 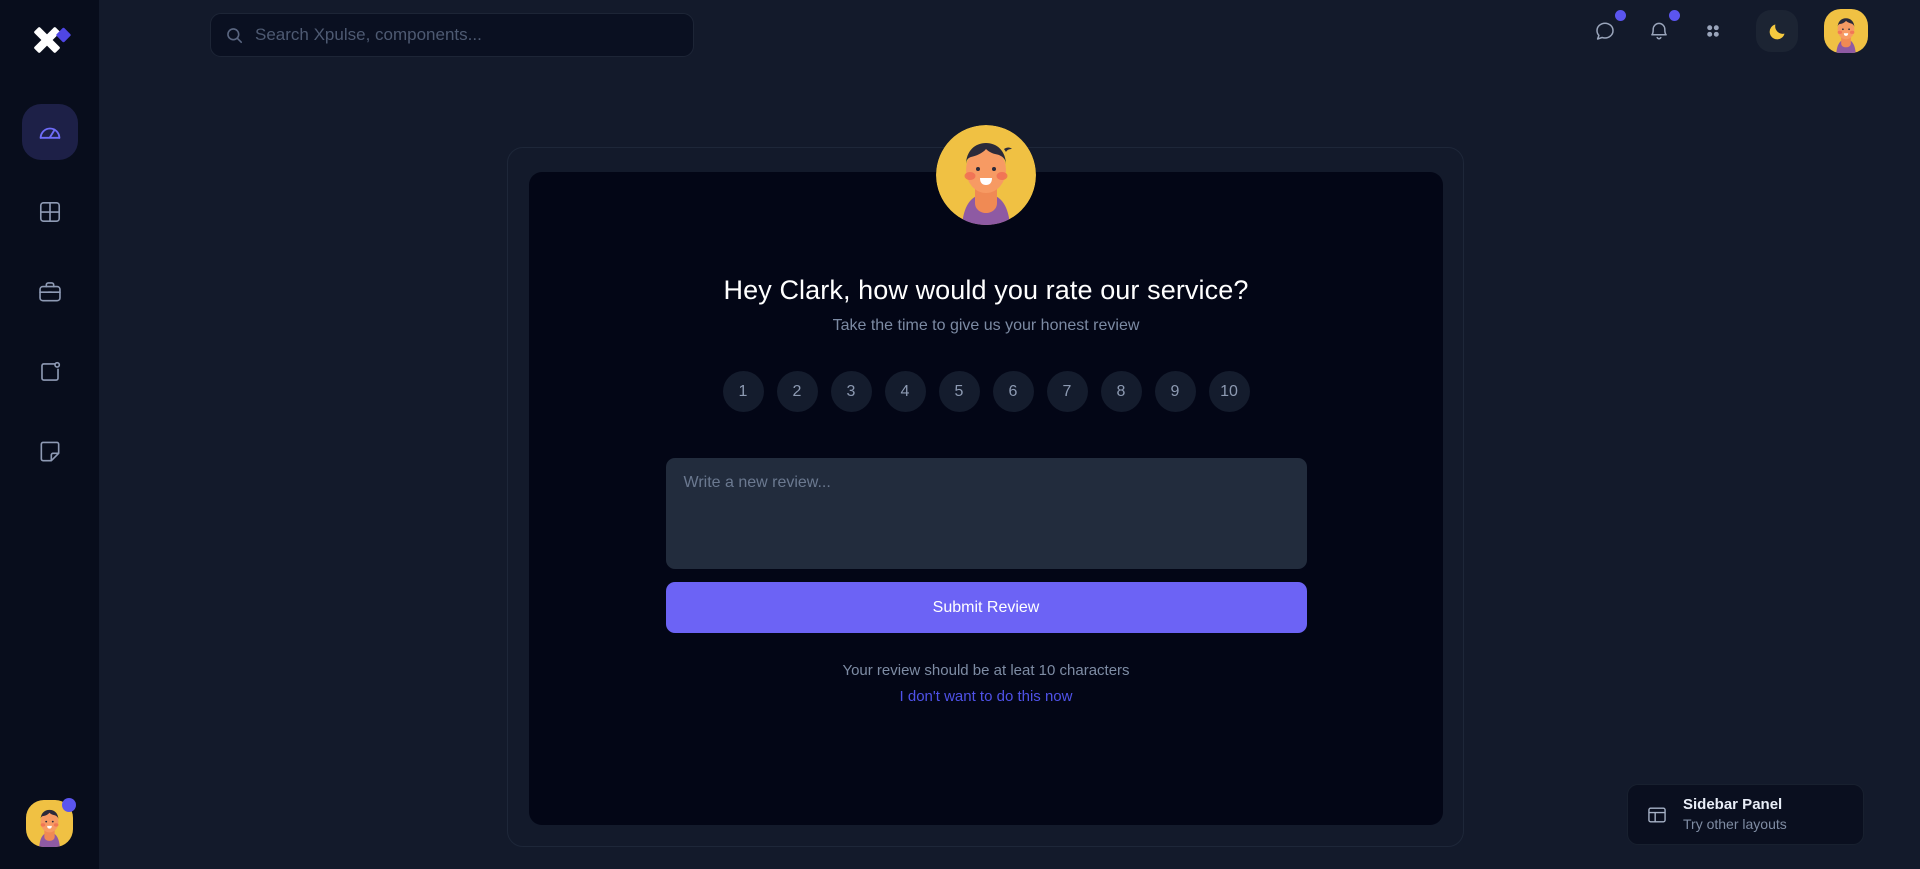 What do you see at coordinates (1067, 391) in the screenshot?
I see `rating-option-7: 7` at bounding box center [1067, 391].